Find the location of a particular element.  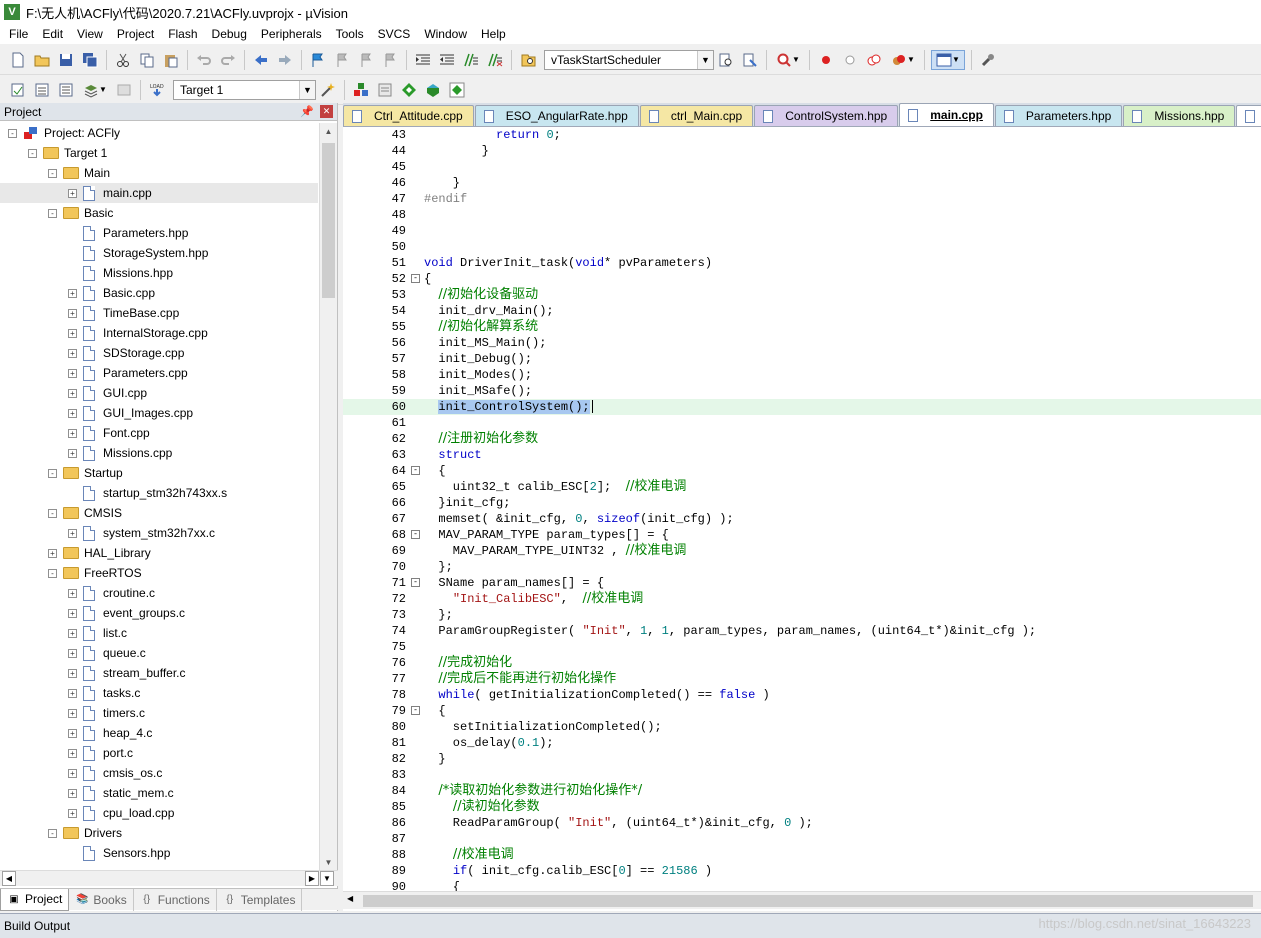

undo-button is located at coordinates (204, 60).